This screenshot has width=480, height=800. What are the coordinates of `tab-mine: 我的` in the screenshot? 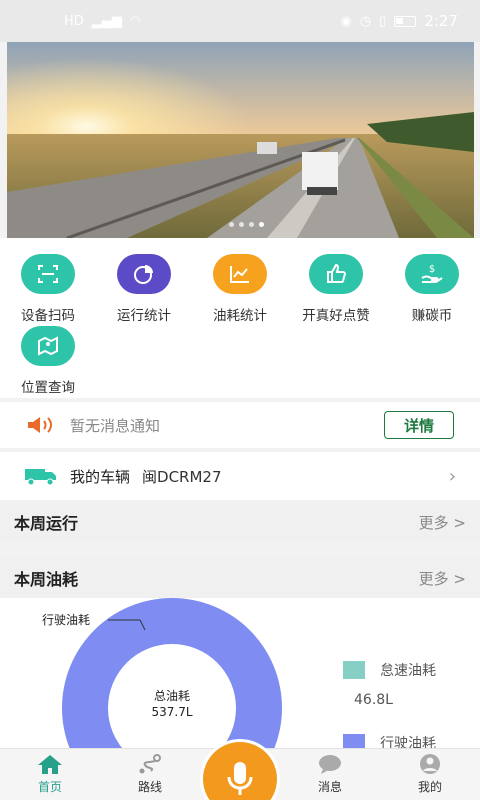 It's located at (430, 774).